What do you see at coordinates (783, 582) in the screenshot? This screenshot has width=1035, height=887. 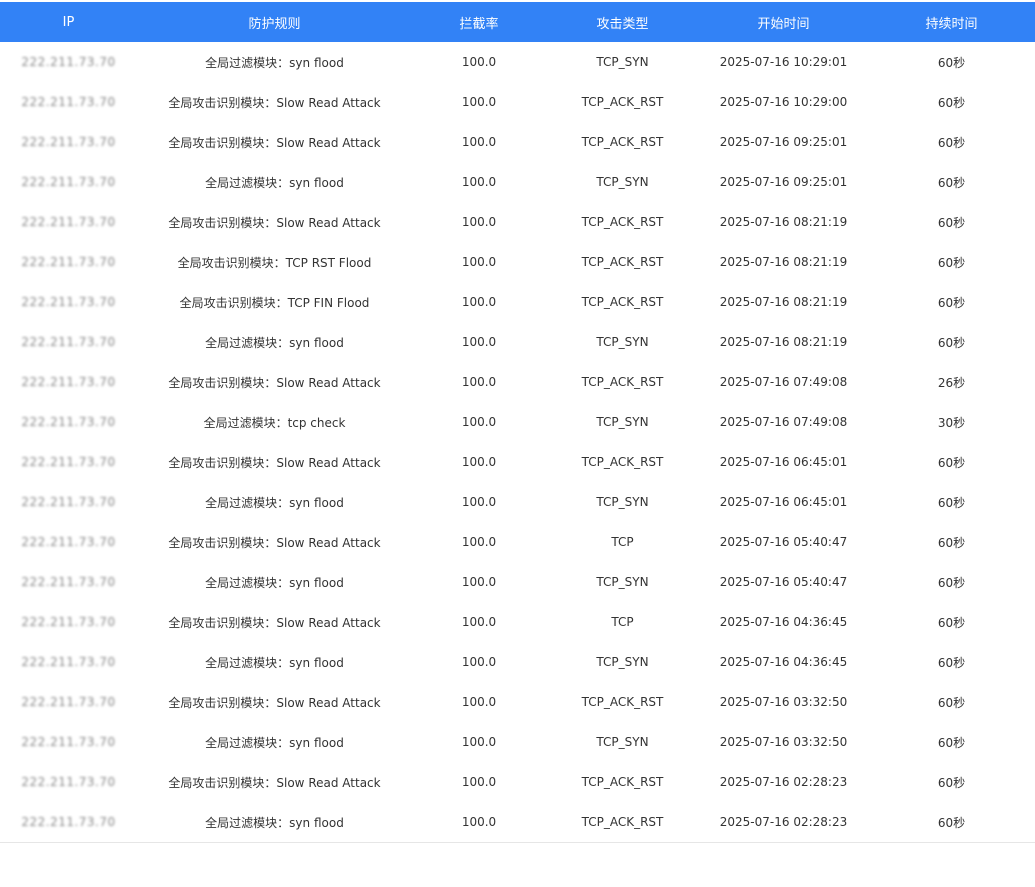 I see `cell-start-time: 2025-07-16 05:40:47` at bounding box center [783, 582].